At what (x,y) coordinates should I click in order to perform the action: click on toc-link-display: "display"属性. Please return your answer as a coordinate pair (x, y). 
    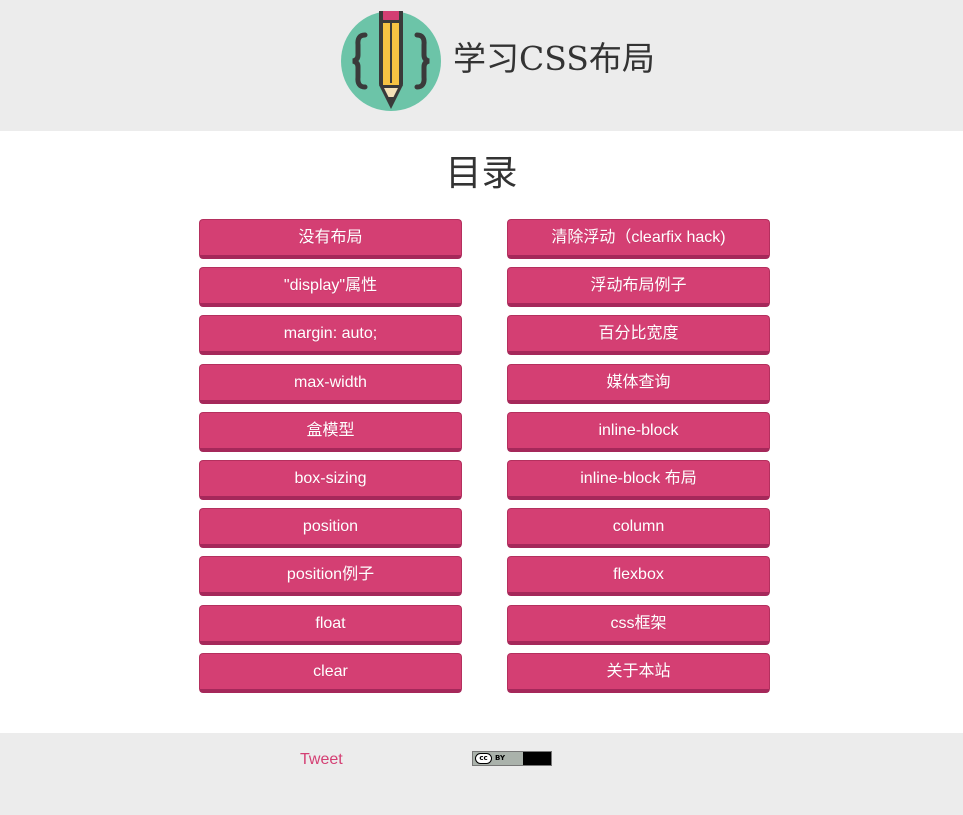
    Looking at the image, I should click on (330, 287).